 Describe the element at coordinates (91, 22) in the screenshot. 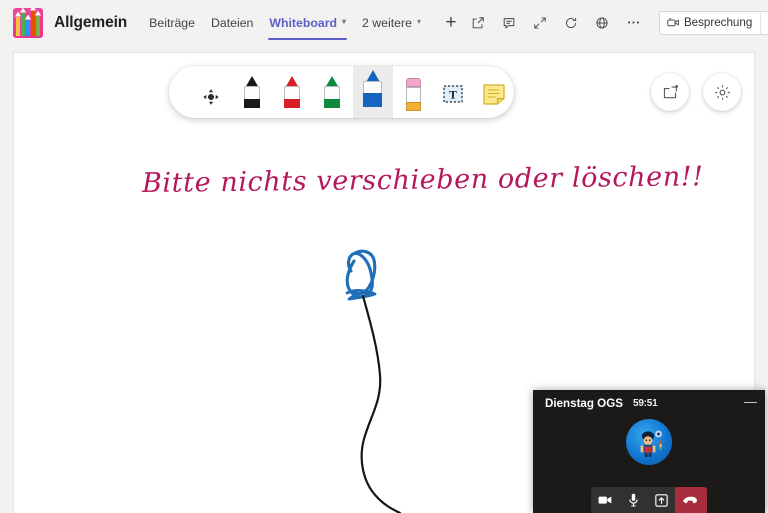

I see `page-title: Allgemein` at that location.